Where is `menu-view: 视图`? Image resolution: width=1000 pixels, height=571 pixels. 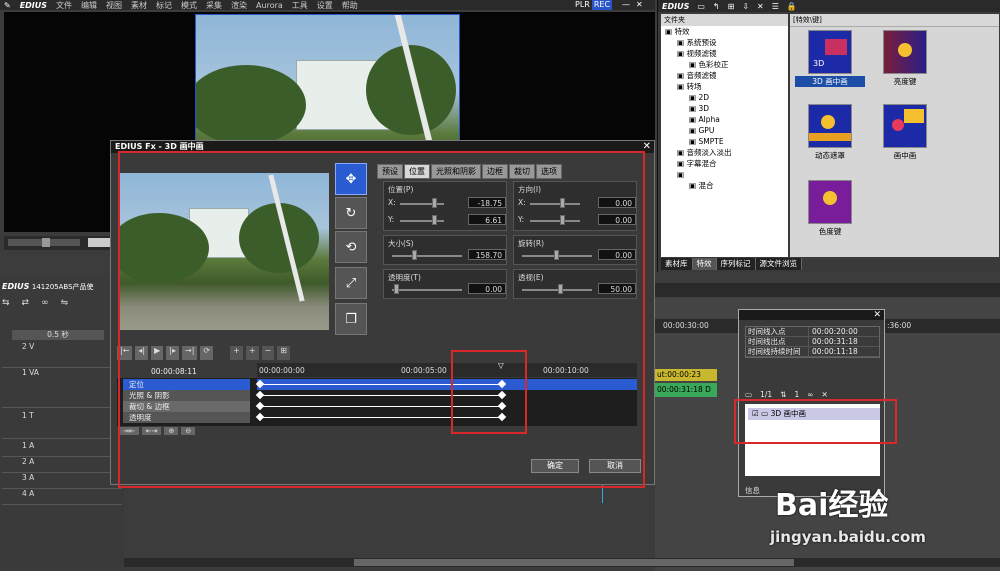 menu-view: 视图 is located at coordinates (114, 5).